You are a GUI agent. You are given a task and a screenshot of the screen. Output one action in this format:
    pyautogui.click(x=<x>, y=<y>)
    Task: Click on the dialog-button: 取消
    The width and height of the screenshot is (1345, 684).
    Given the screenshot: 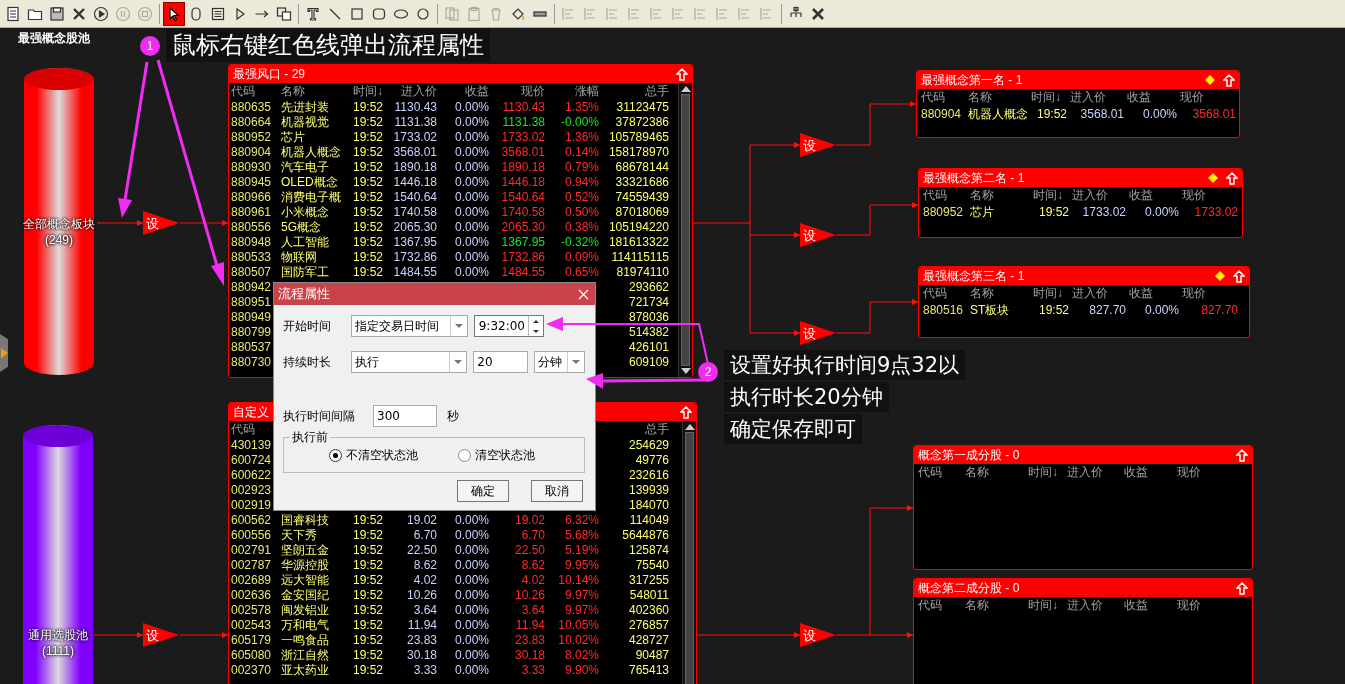 What is the action you would take?
    pyautogui.click(x=557, y=491)
    